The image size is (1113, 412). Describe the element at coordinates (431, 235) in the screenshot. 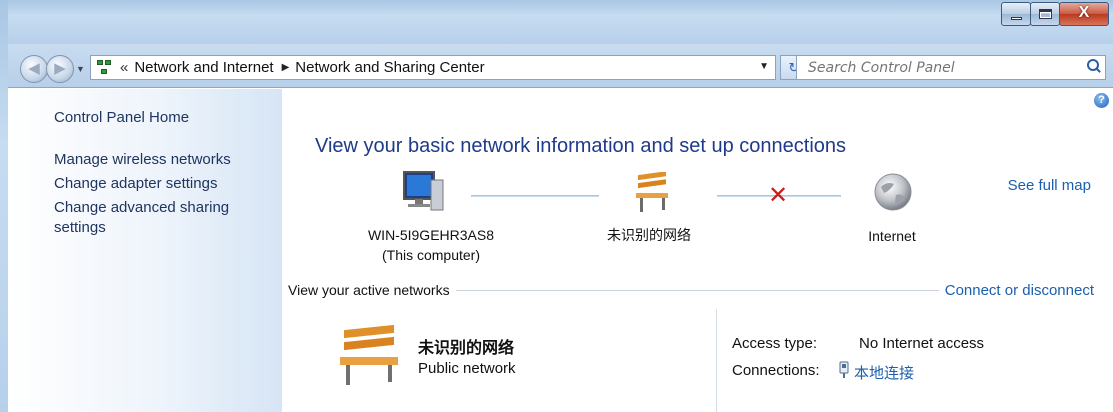

I see `computer-name: WIN-5I9GEHR3AS8` at that location.